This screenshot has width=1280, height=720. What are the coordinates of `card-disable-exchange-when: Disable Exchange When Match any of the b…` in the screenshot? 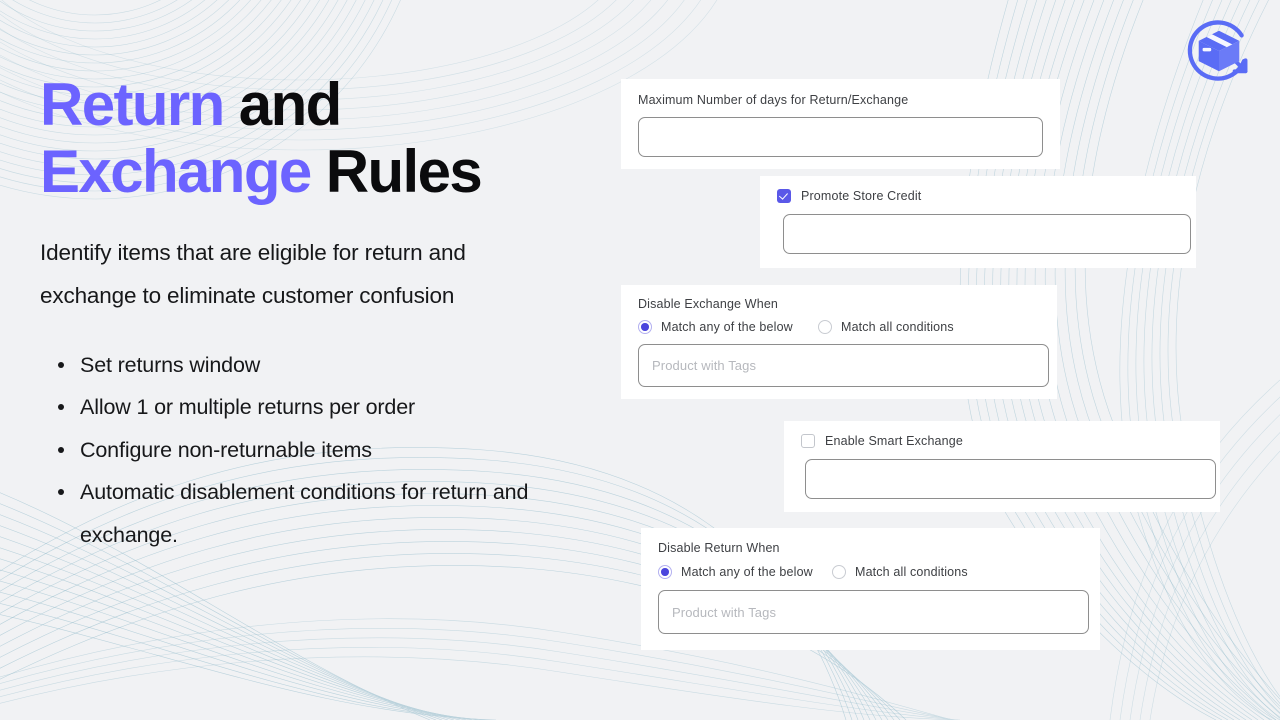 It's located at (839, 342).